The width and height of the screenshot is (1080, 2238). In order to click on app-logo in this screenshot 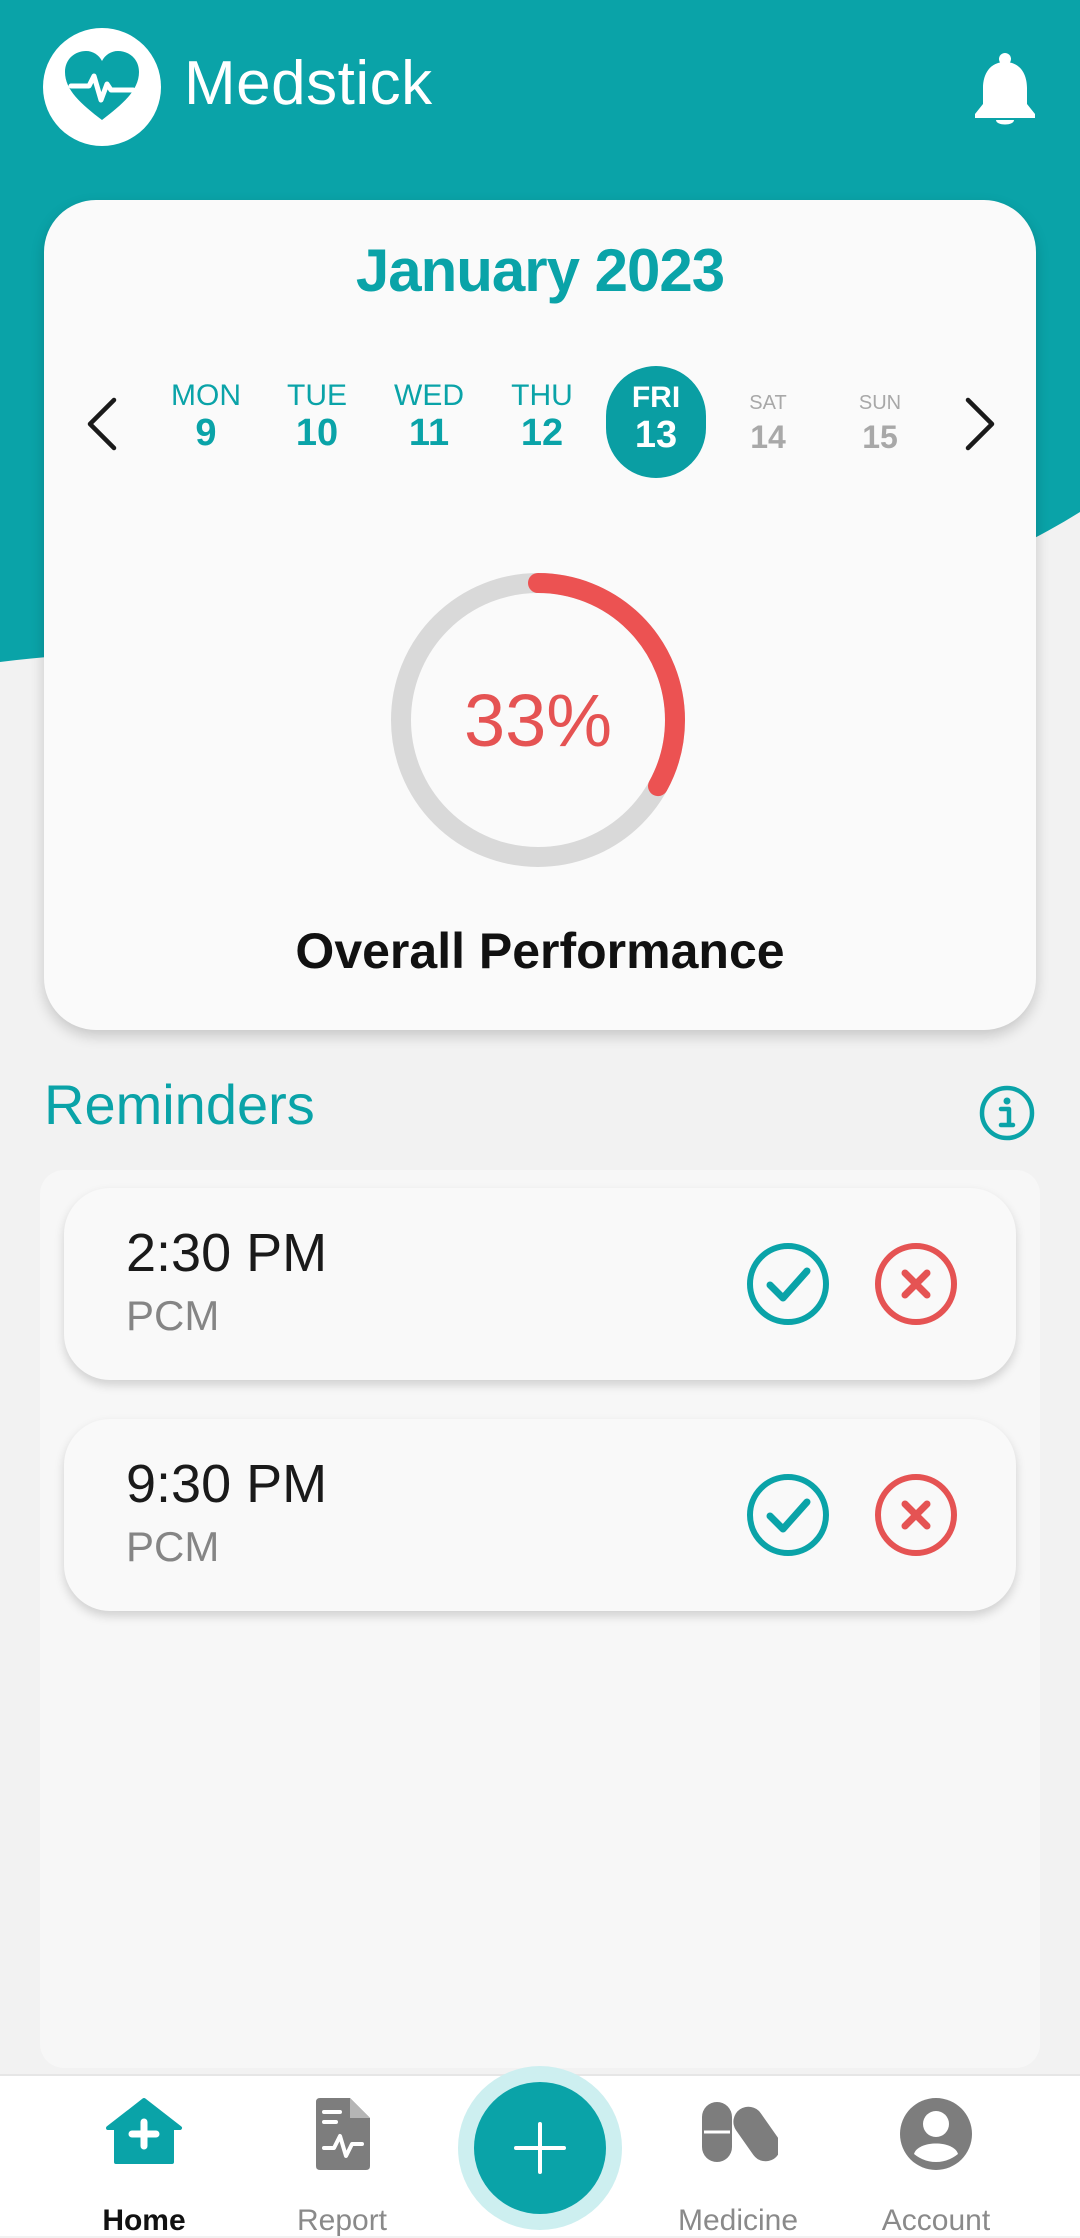, I will do `click(102, 87)`.